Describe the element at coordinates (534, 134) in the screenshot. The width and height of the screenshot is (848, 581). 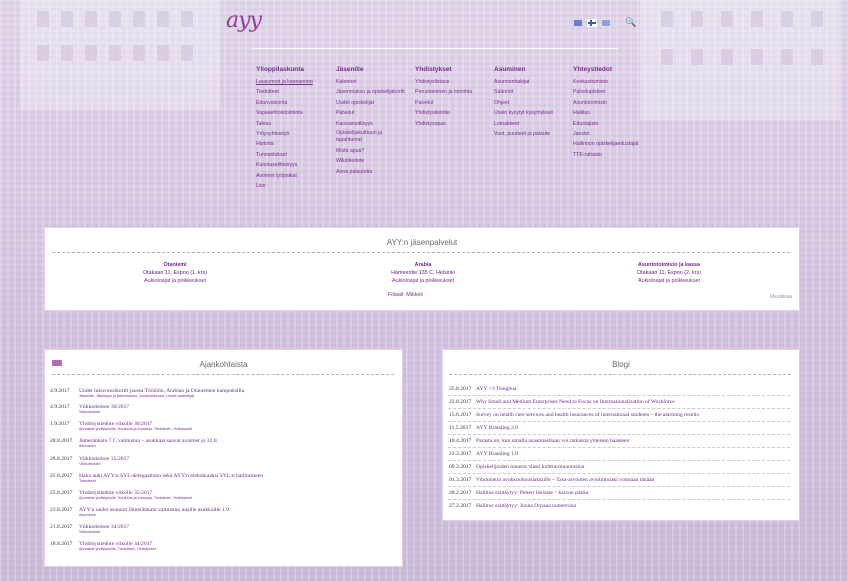
I see `nav-link: Vuot, puutteet ja palaute` at that location.